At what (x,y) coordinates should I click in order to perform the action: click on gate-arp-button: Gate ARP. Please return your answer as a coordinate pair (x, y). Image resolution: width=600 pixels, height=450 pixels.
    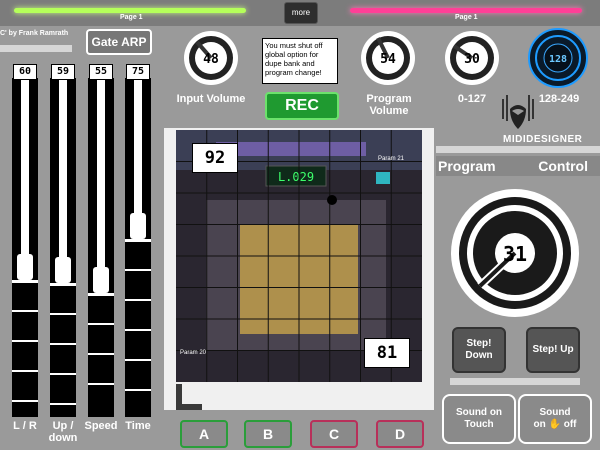
    Looking at the image, I should click on (119, 42).